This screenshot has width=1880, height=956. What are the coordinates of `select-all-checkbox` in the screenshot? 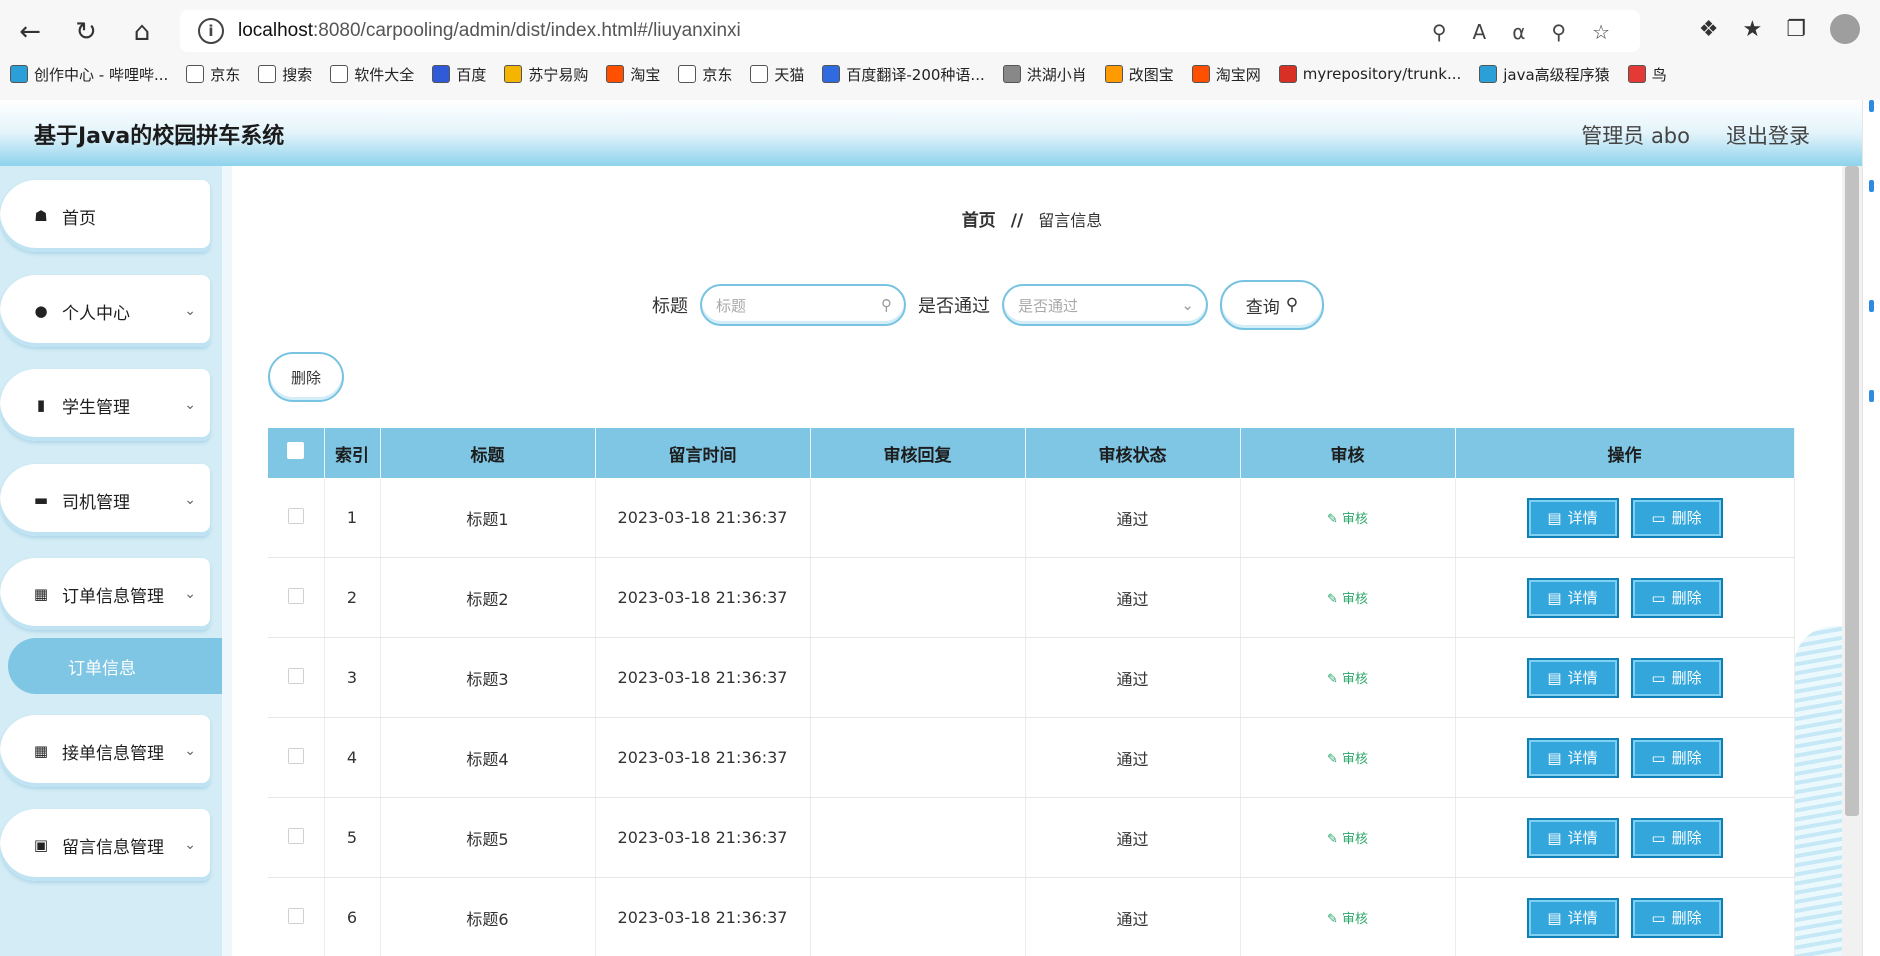 It's located at (296, 450).